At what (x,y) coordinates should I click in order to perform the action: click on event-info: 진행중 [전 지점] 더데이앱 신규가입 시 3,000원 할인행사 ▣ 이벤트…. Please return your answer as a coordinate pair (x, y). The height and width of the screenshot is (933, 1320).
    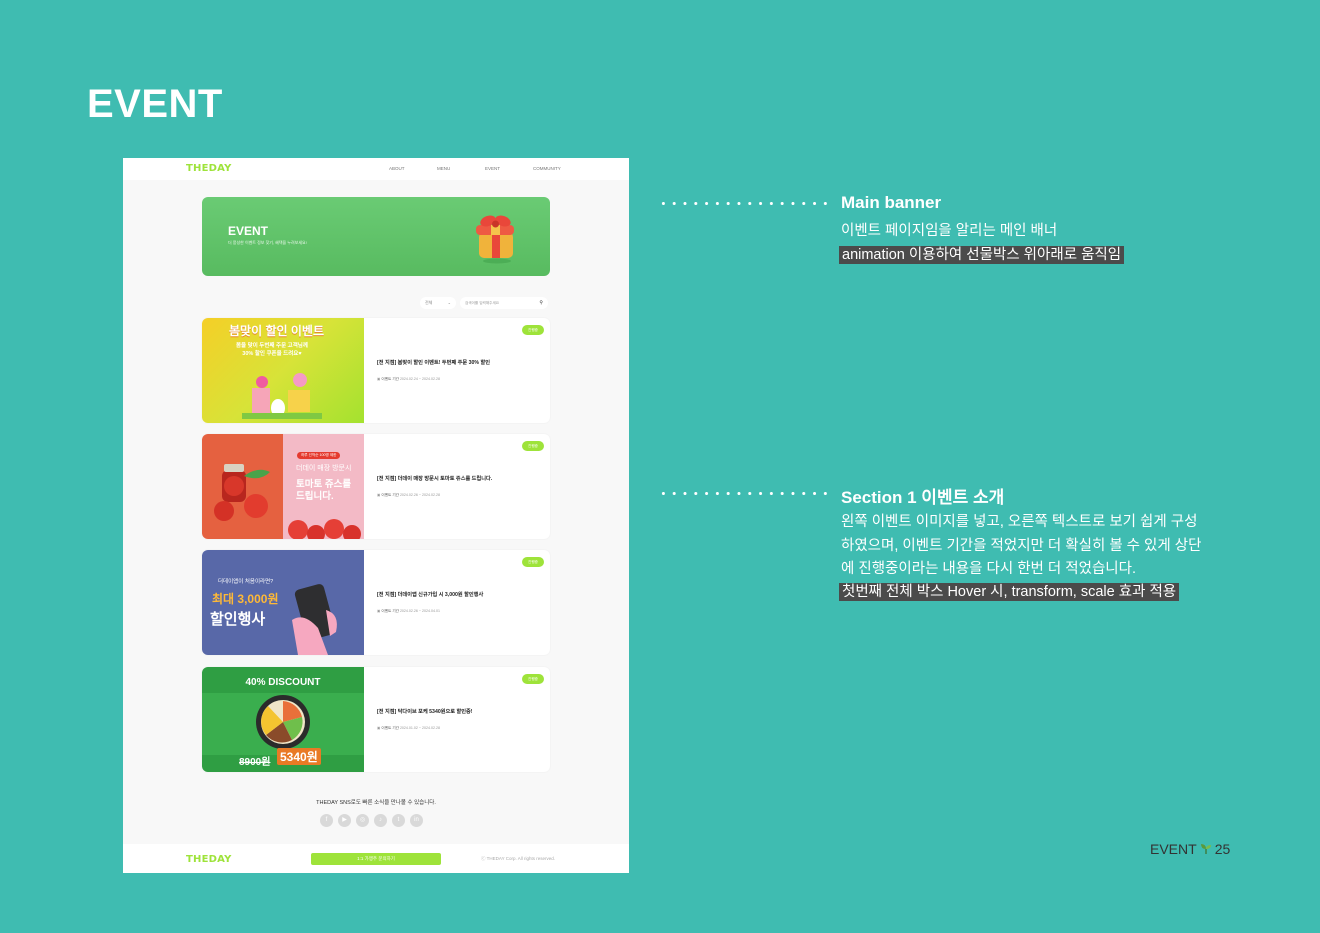
    Looking at the image, I should click on (463, 602).